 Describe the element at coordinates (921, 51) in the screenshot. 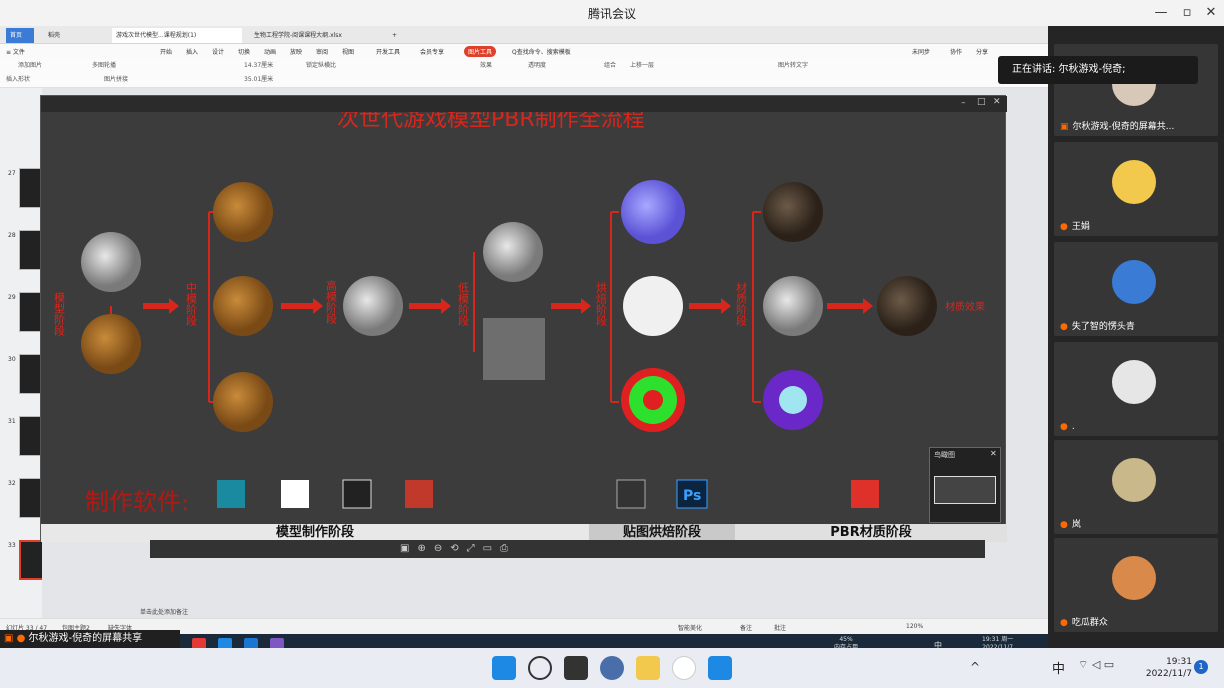

I see `menu-unsynced: 未同步` at that location.